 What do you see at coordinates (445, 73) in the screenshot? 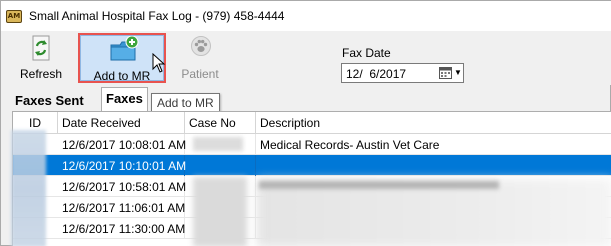
I see `calendar-icon` at bounding box center [445, 73].